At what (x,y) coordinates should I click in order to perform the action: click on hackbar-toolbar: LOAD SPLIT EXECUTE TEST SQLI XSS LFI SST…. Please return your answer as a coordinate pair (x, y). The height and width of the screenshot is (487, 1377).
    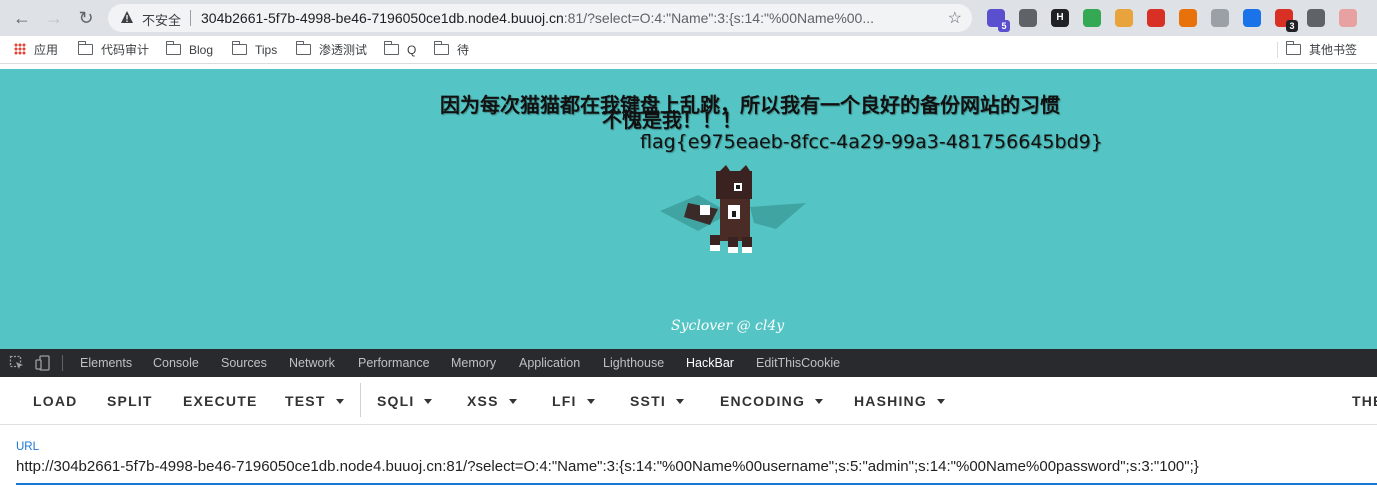
    Looking at the image, I should click on (688, 401).